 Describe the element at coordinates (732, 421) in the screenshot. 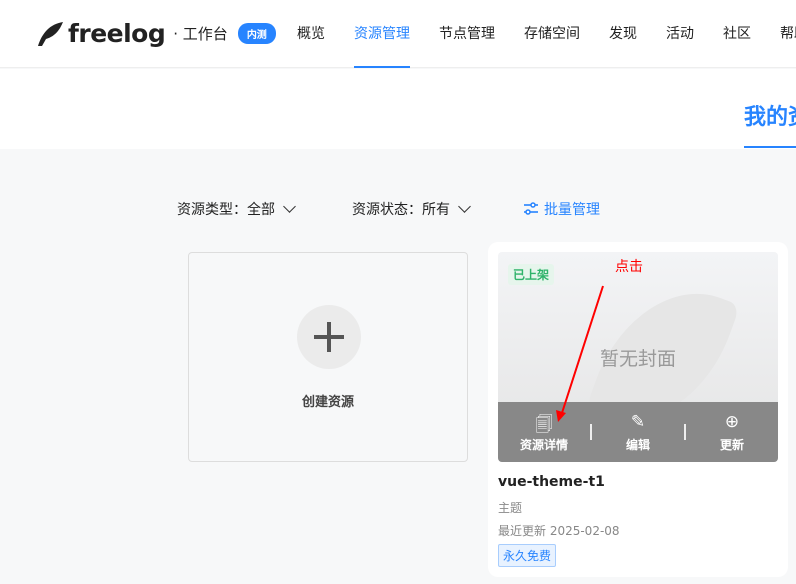

I see `upload-circle-icon: ⊕` at that location.